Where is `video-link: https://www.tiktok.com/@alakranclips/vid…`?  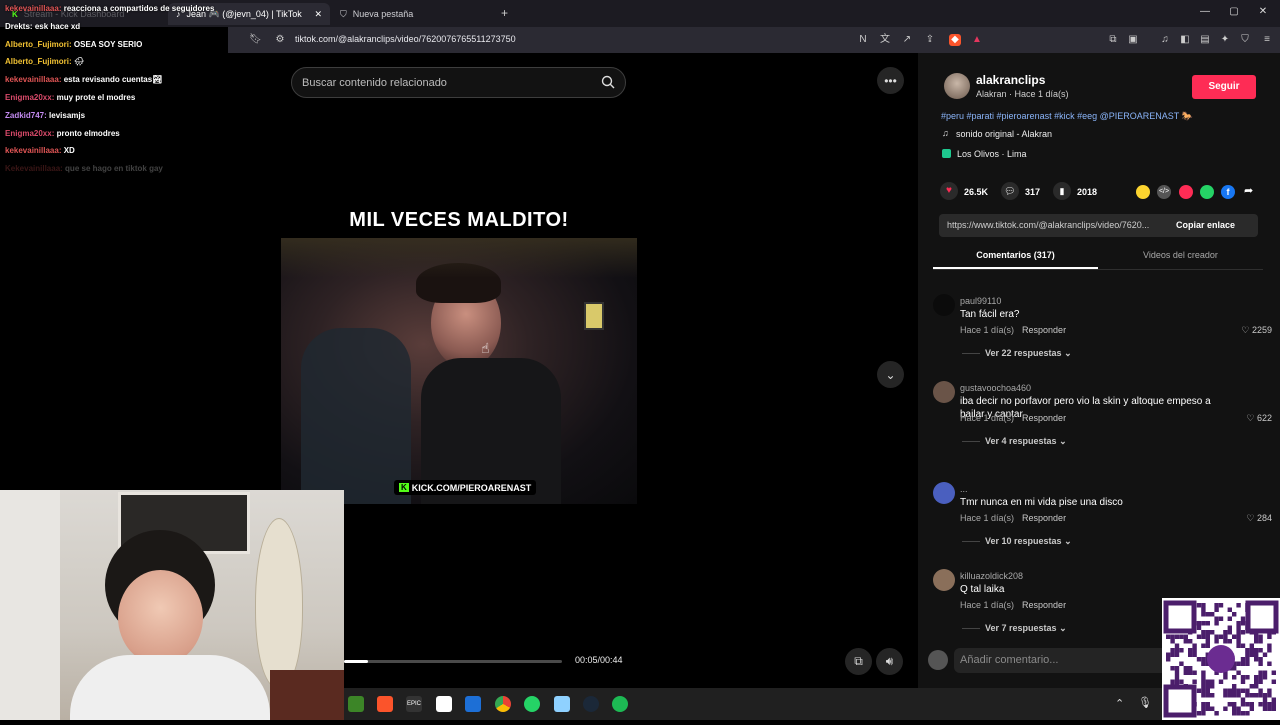
video-link: https://www.tiktok.com/@alakranclips/vid… is located at coordinates (1057, 225).